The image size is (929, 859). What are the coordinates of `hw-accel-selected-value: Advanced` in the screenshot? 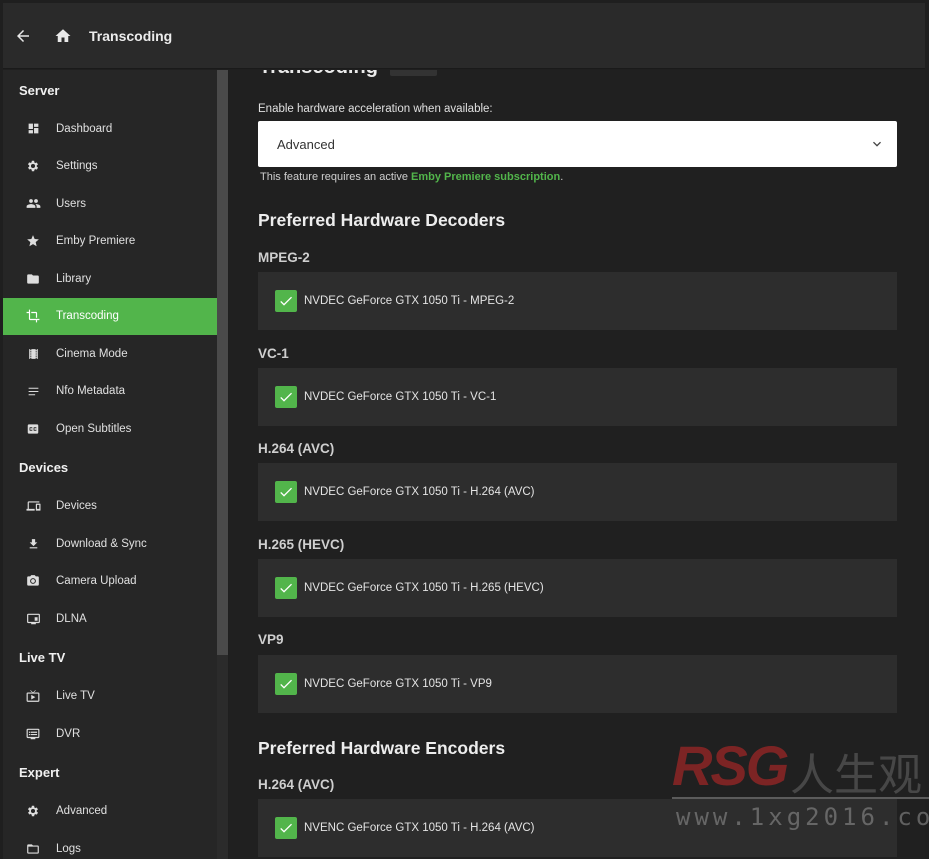 It's located at (306, 144).